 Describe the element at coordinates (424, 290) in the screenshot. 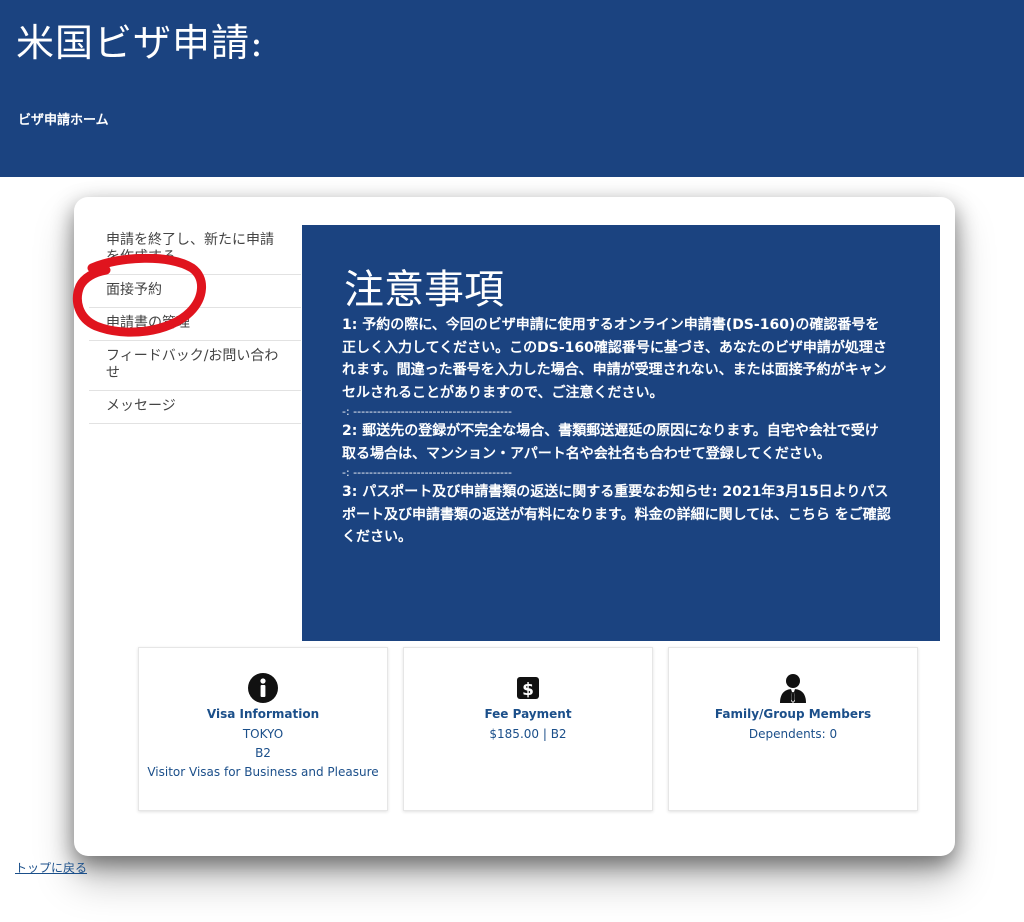

I see `notice-title: 注意事項` at that location.